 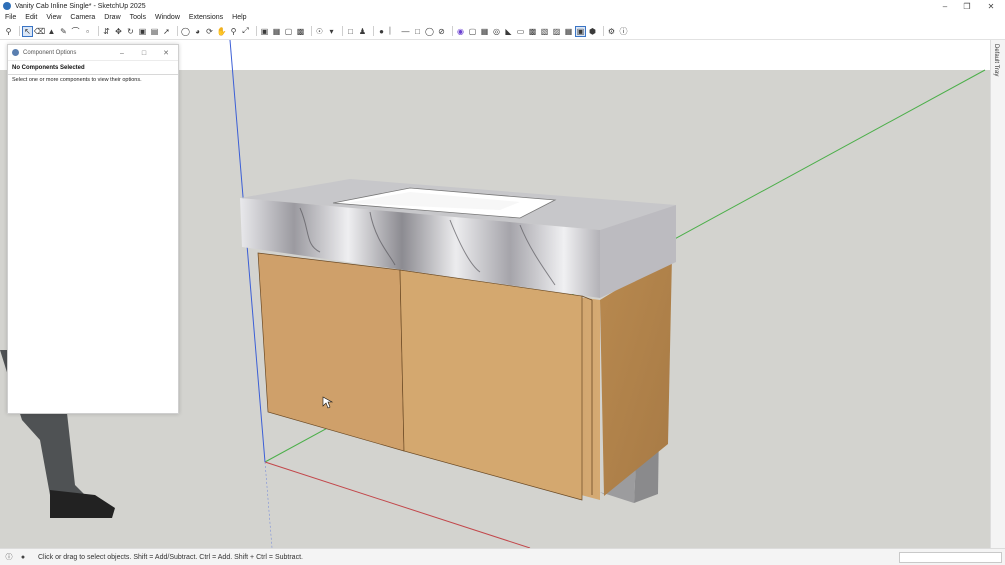 What do you see at coordinates (197, 31) in the screenshot?
I see `protractor-icon: ◕` at bounding box center [197, 31].